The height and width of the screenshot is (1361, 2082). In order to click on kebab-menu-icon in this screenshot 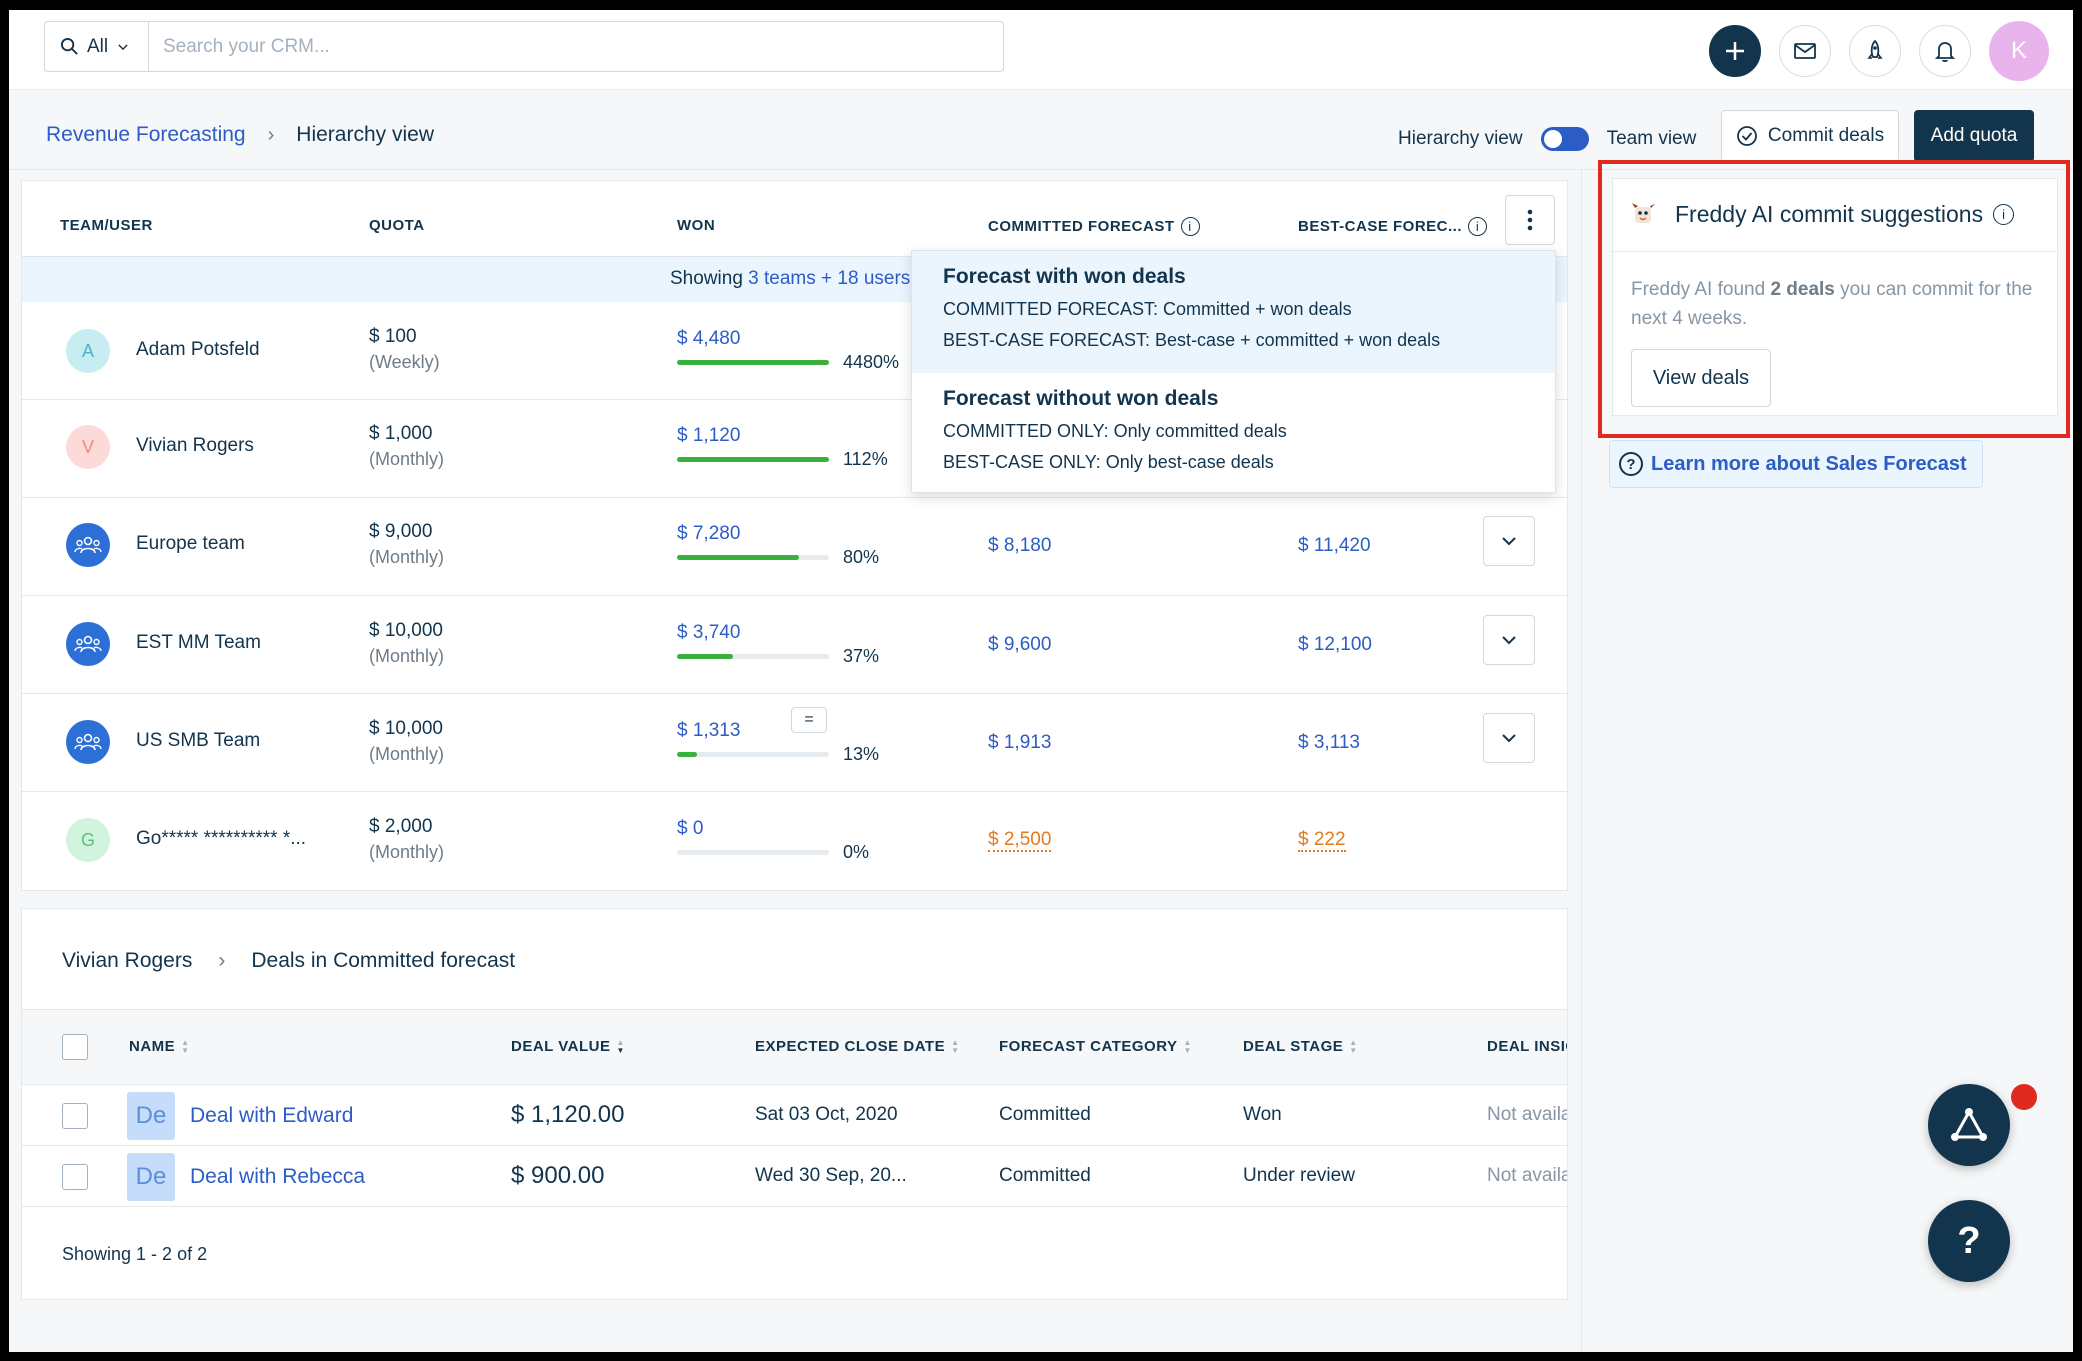, I will do `click(1530, 220)`.